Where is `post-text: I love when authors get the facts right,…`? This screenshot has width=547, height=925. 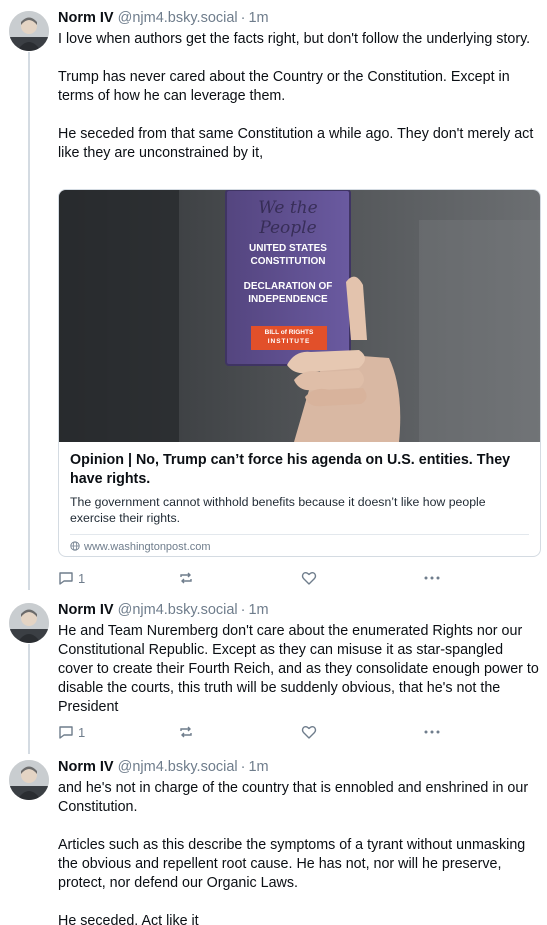 post-text: I love when authors get the facts right,… is located at coordinates (296, 96).